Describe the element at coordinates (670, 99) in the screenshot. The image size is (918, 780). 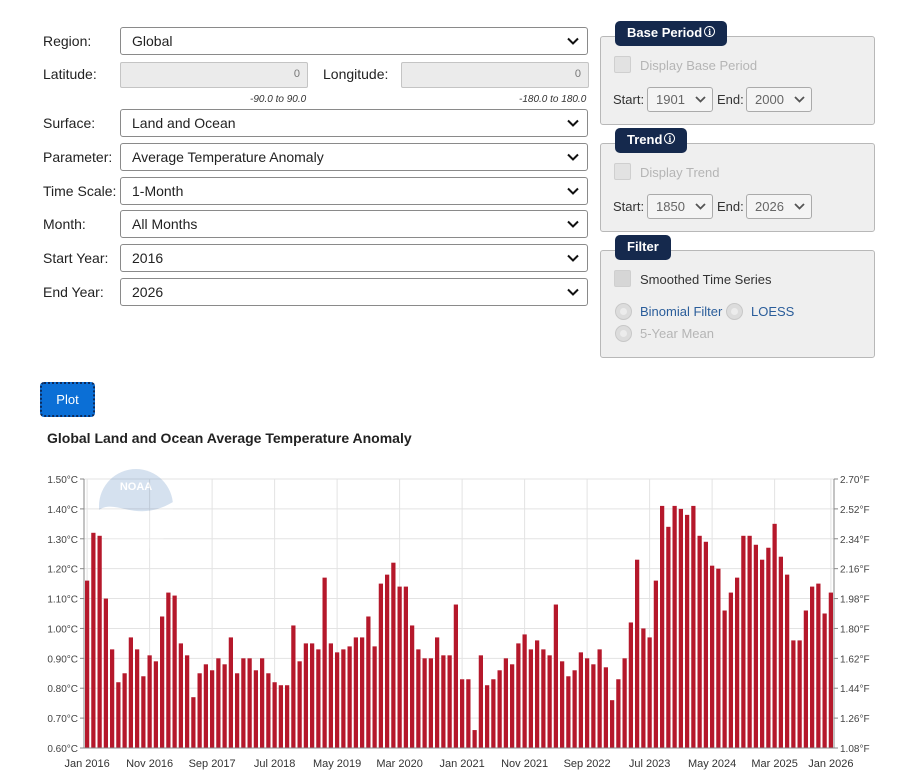
I see `base-period-start-value: 1901` at that location.